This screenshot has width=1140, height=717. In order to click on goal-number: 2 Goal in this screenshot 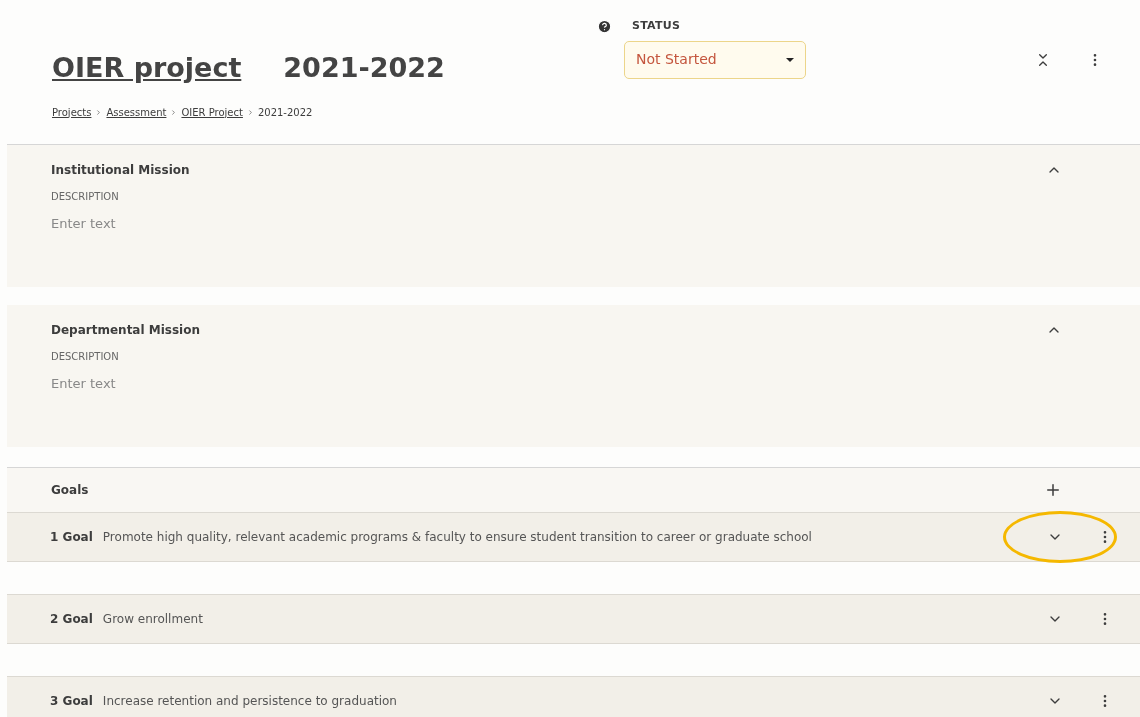, I will do `click(71, 619)`.